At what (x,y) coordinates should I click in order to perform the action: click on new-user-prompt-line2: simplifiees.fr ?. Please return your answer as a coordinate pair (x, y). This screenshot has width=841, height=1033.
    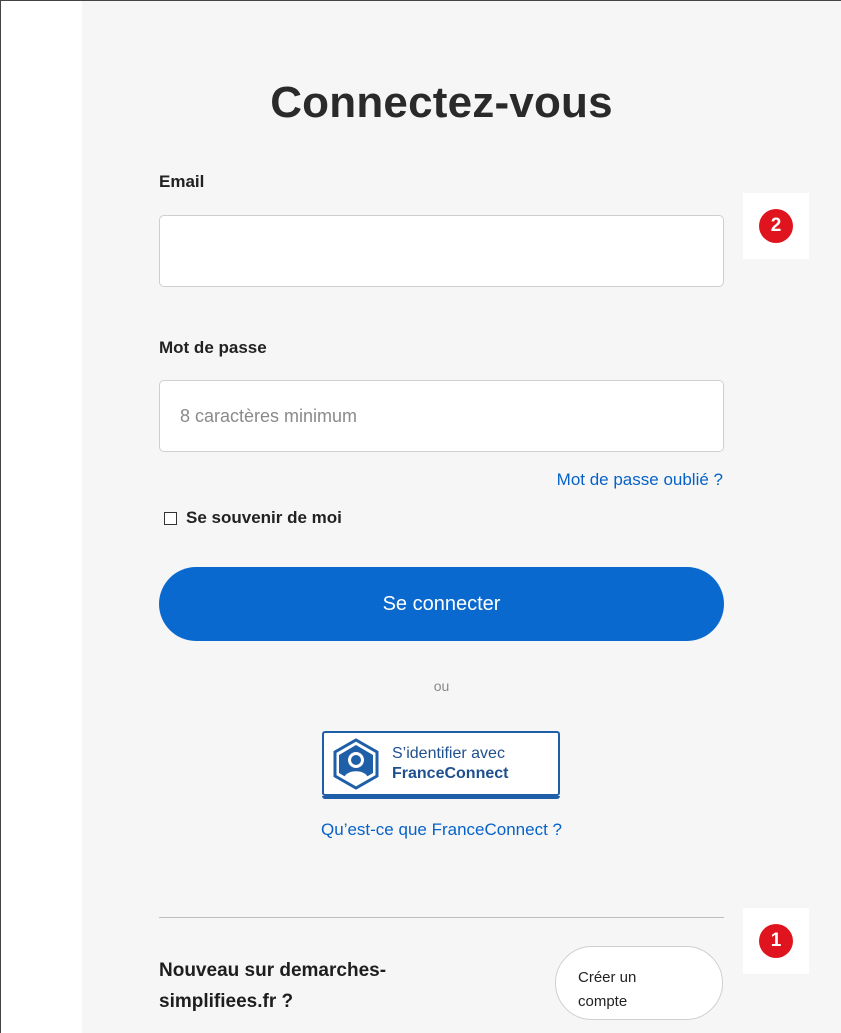
    Looking at the image, I should click on (226, 1001).